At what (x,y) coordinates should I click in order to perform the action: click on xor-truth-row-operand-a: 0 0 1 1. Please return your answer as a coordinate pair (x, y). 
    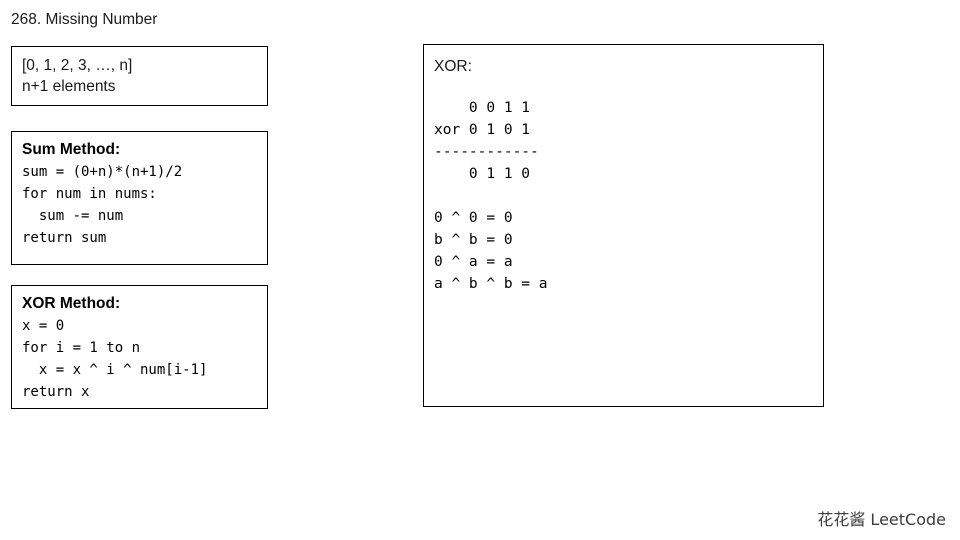
    Looking at the image, I should click on (482, 108).